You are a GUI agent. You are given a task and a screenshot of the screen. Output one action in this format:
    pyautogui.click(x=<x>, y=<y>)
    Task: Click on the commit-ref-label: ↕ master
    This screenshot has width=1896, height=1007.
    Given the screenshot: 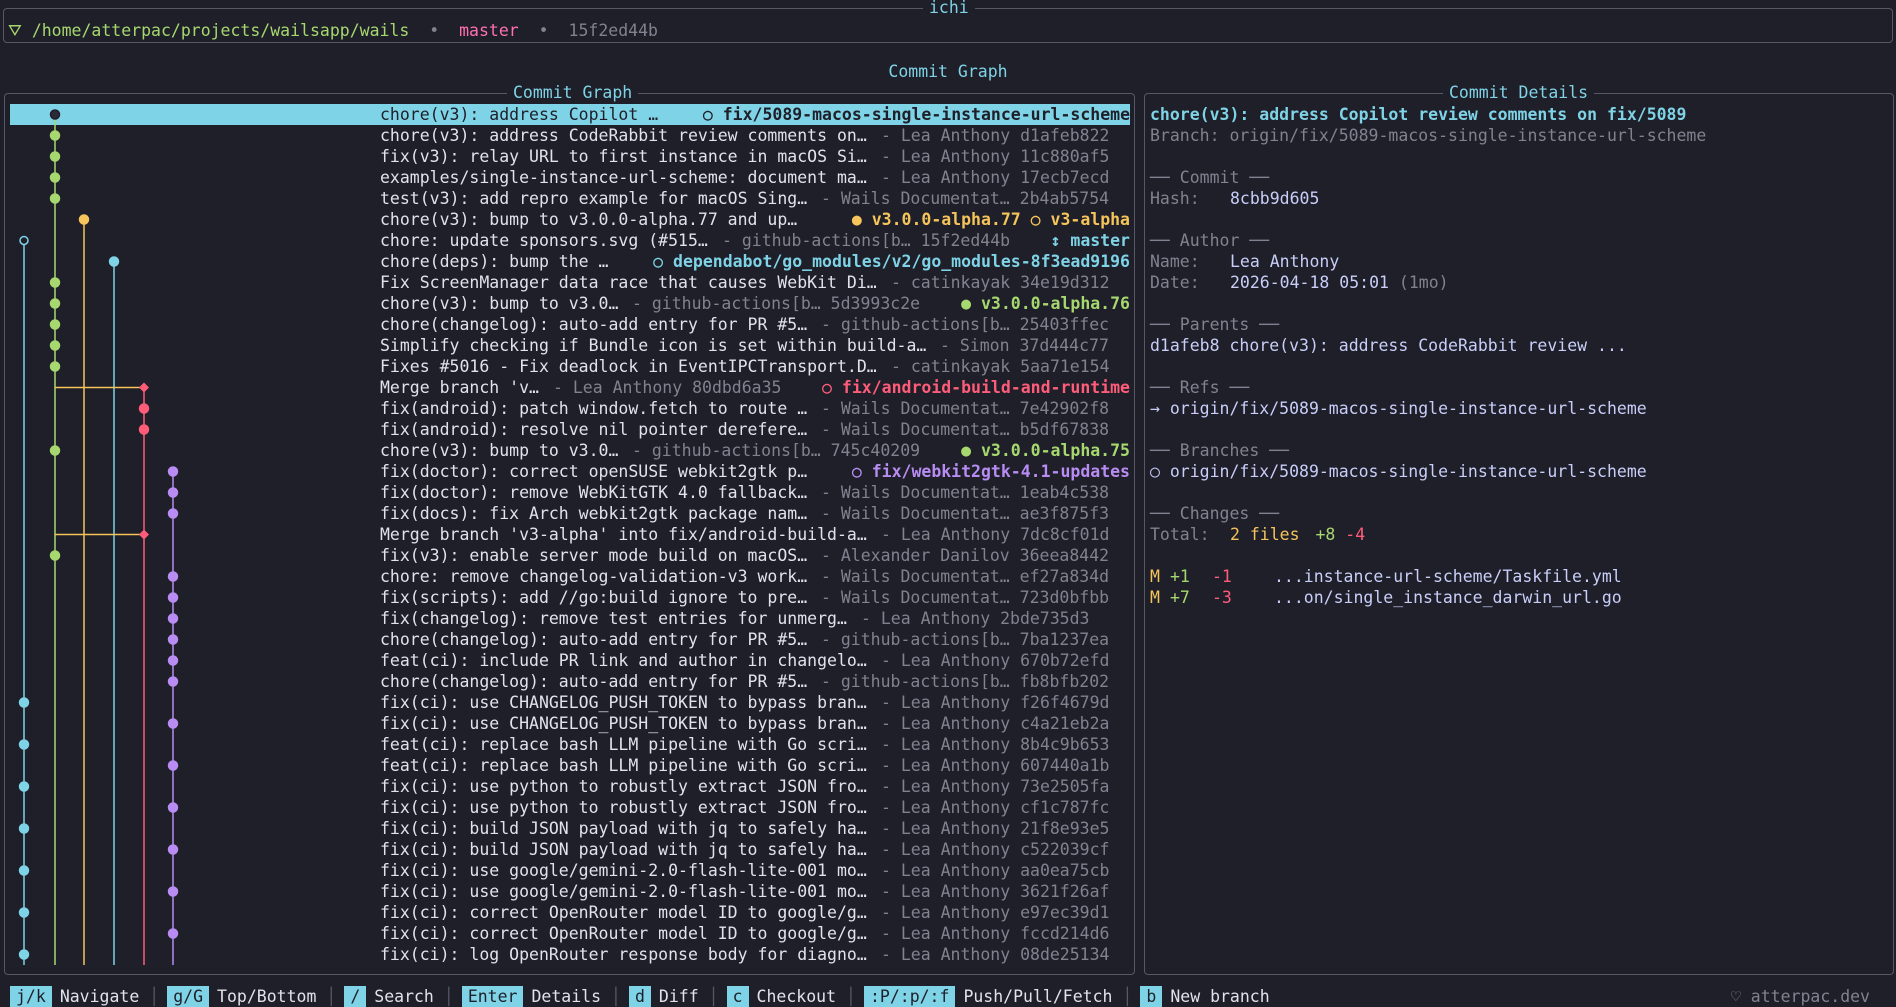 What is the action you would take?
    pyautogui.click(x=1090, y=240)
    